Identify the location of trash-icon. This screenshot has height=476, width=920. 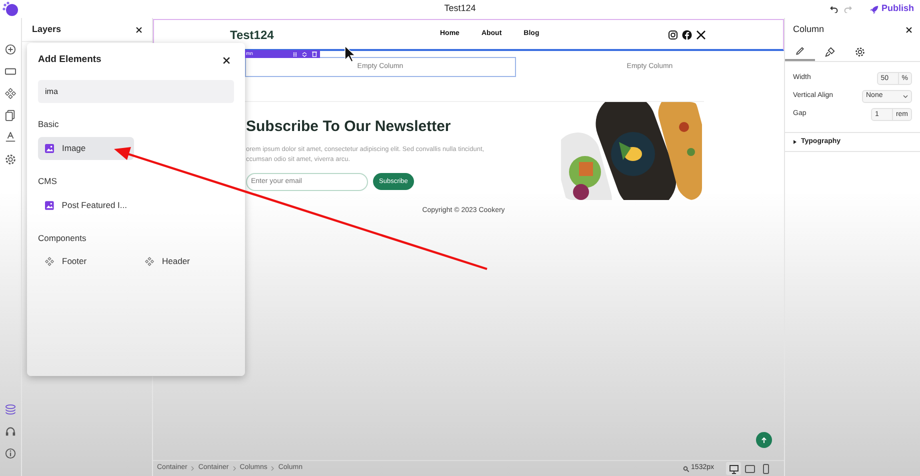
(314, 54).